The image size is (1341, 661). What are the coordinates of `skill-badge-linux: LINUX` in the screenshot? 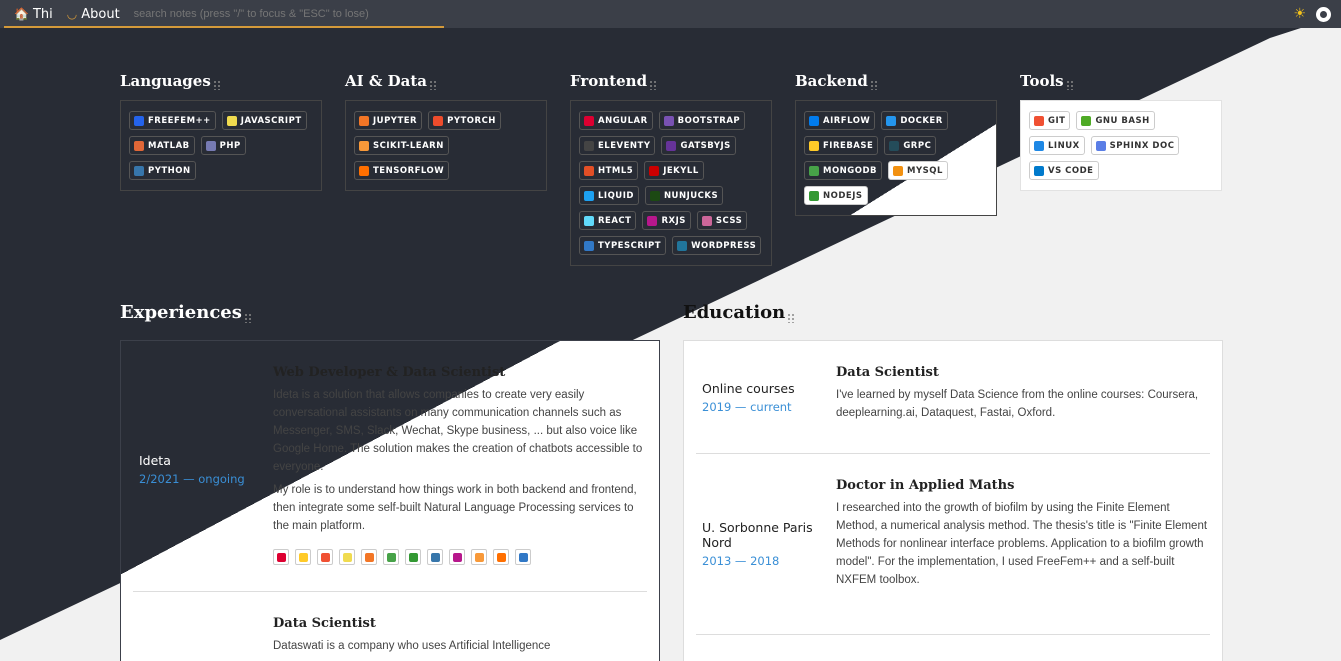 It's located at (1057, 145).